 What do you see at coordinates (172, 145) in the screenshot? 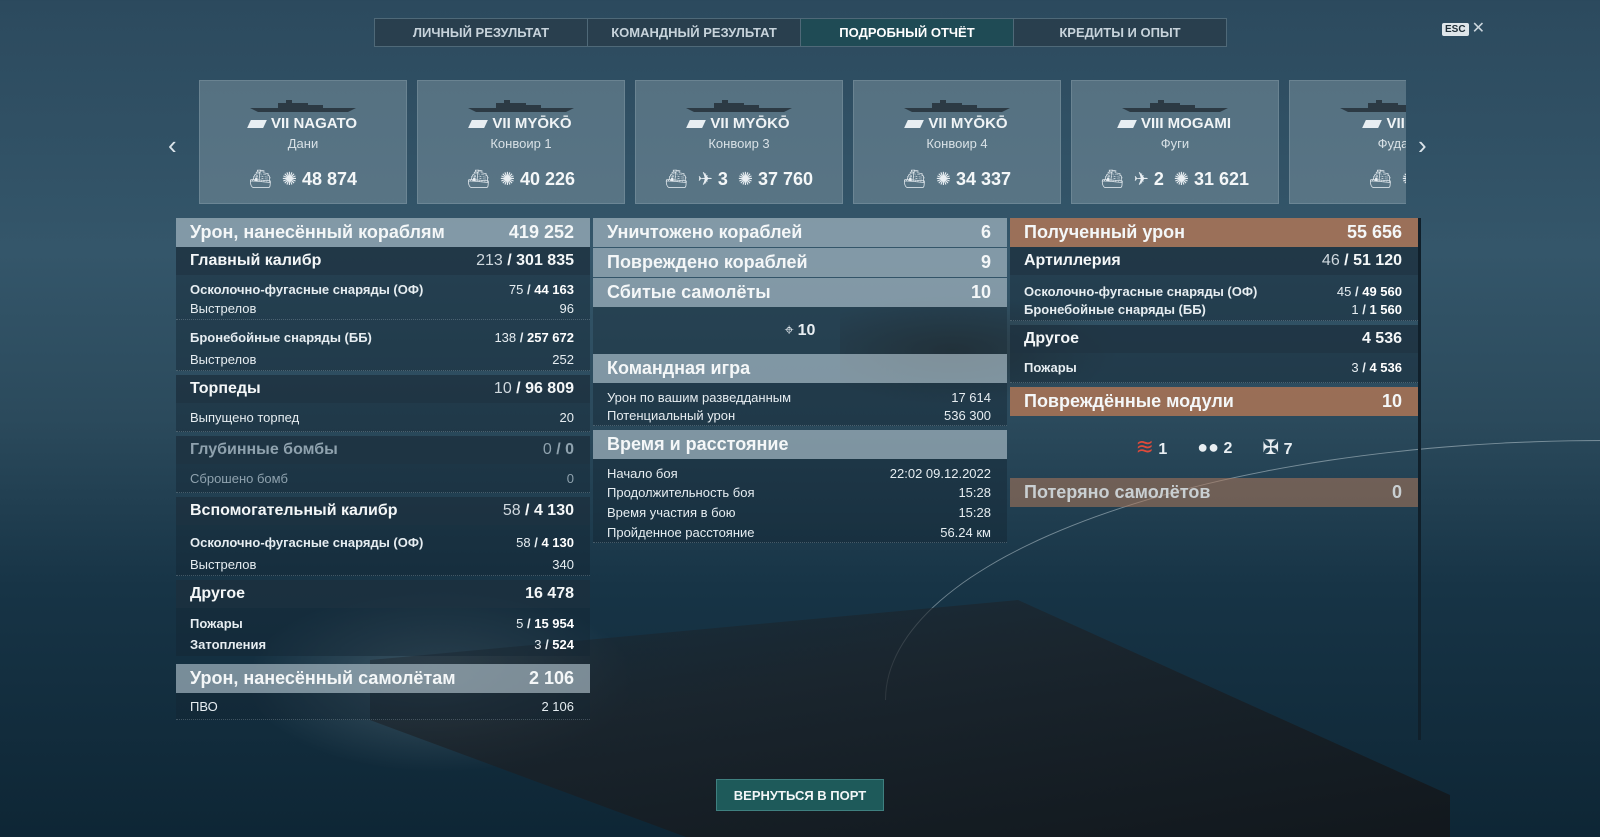
I see `carousel-prev-arrow-icon: ‹` at bounding box center [172, 145].